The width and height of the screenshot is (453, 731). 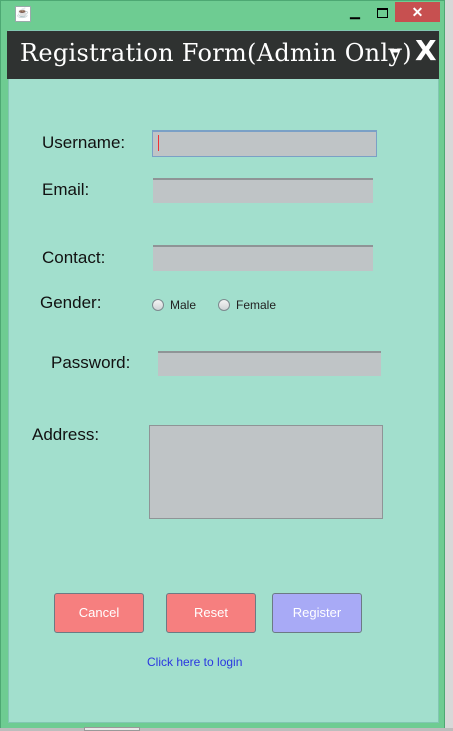 I want to click on gender-female-radio: Female, so click(x=247, y=305).